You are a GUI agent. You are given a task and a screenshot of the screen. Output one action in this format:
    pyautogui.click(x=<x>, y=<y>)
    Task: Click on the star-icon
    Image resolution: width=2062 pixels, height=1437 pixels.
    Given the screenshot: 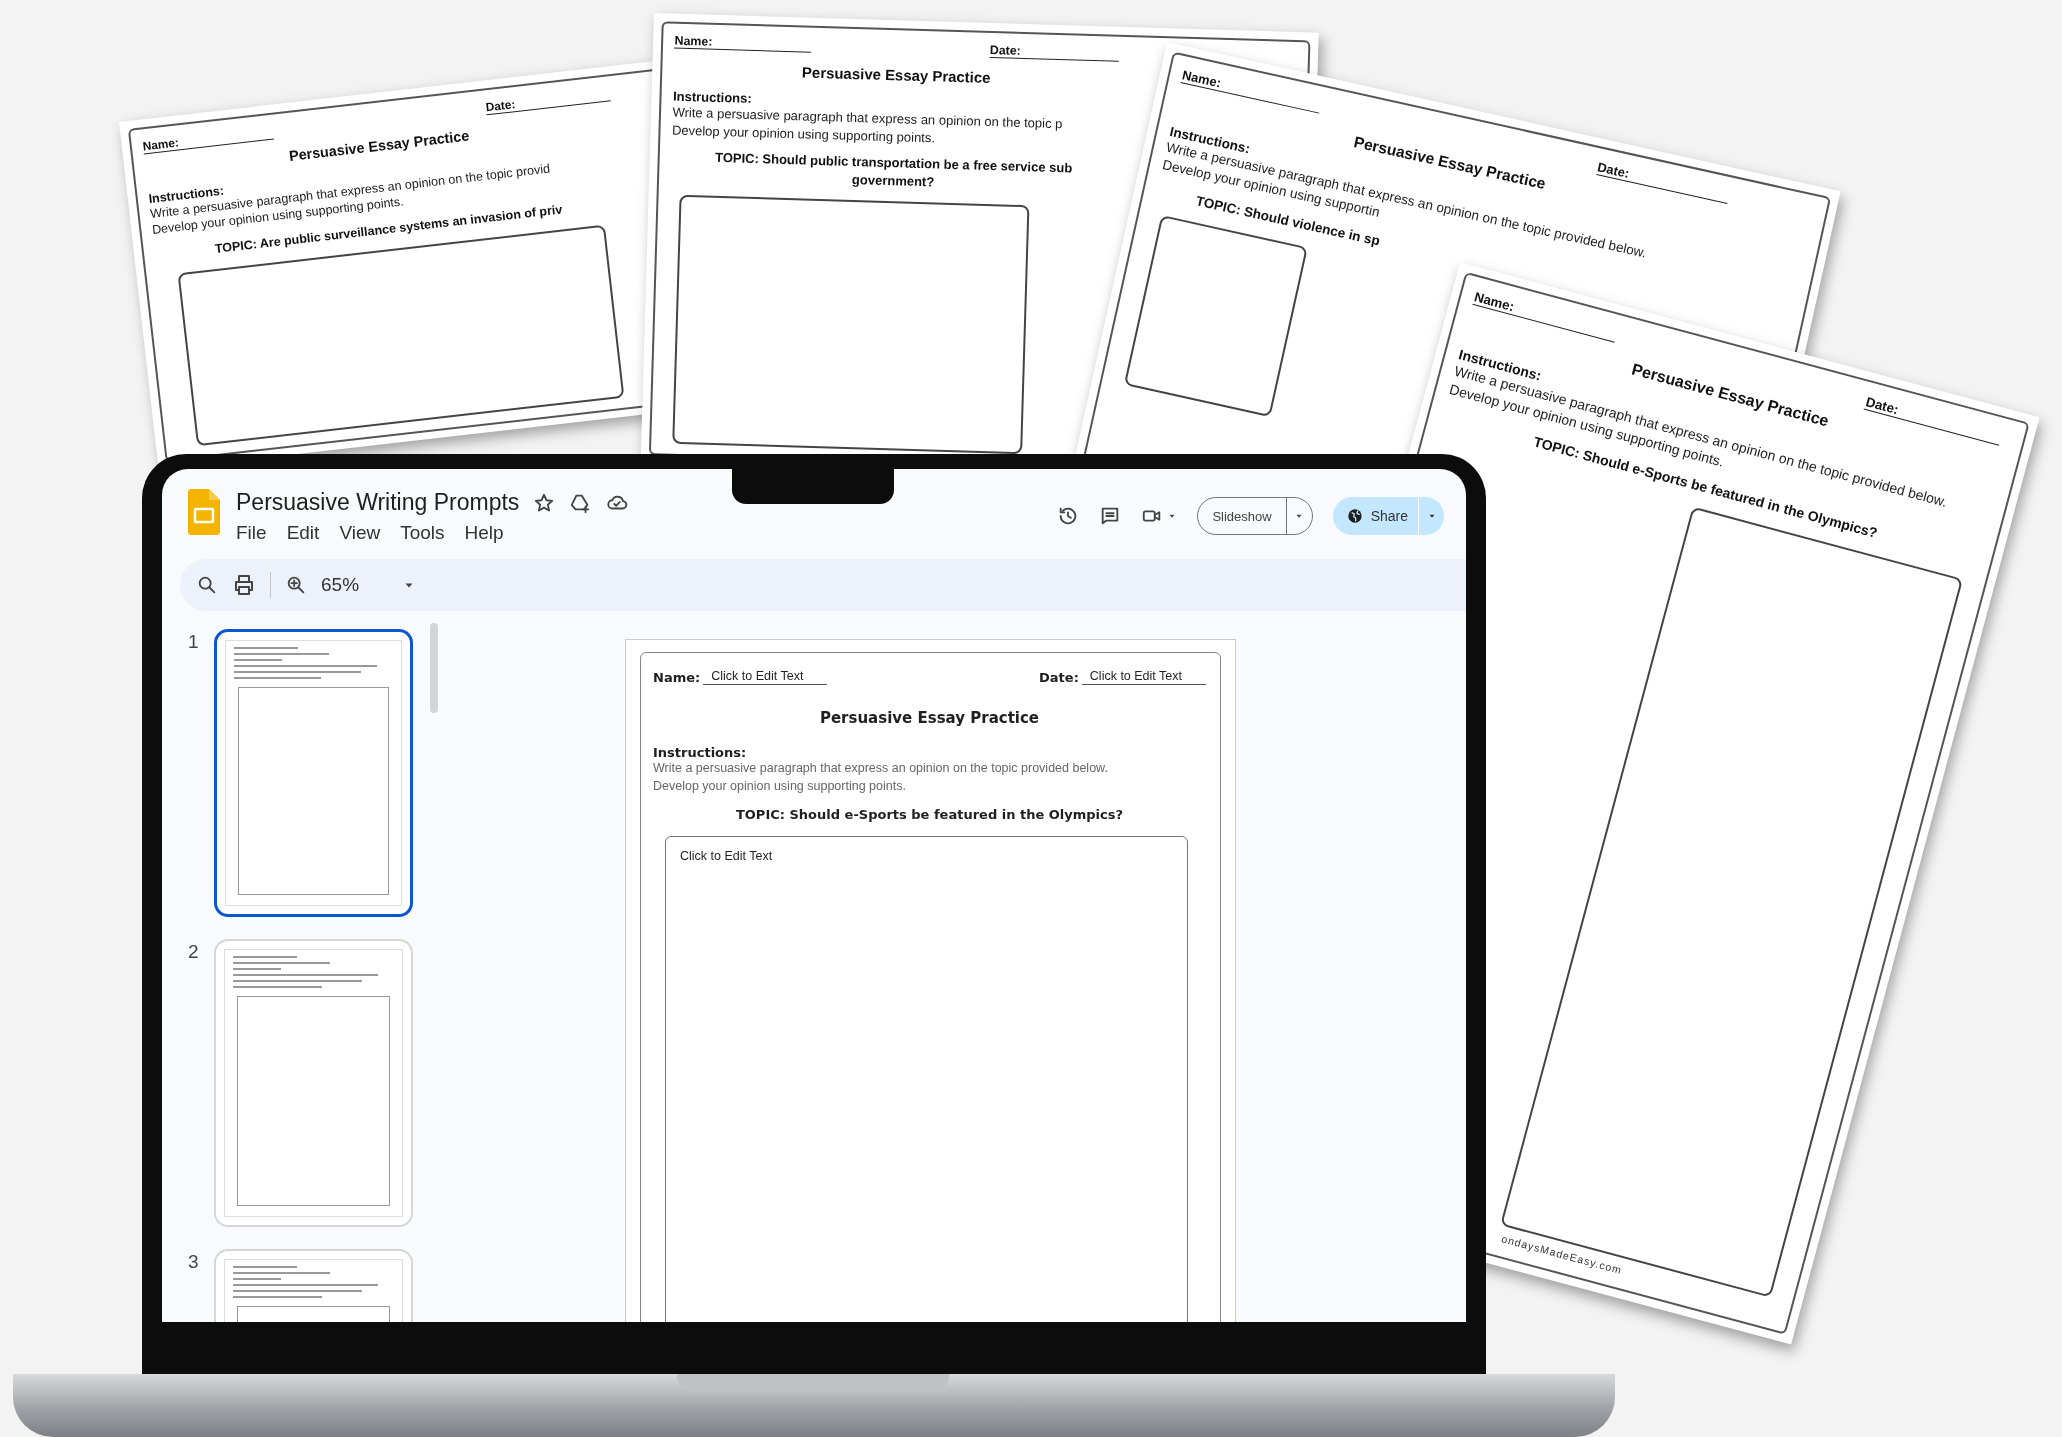 What is the action you would take?
    pyautogui.click(x=544, y=502)
    